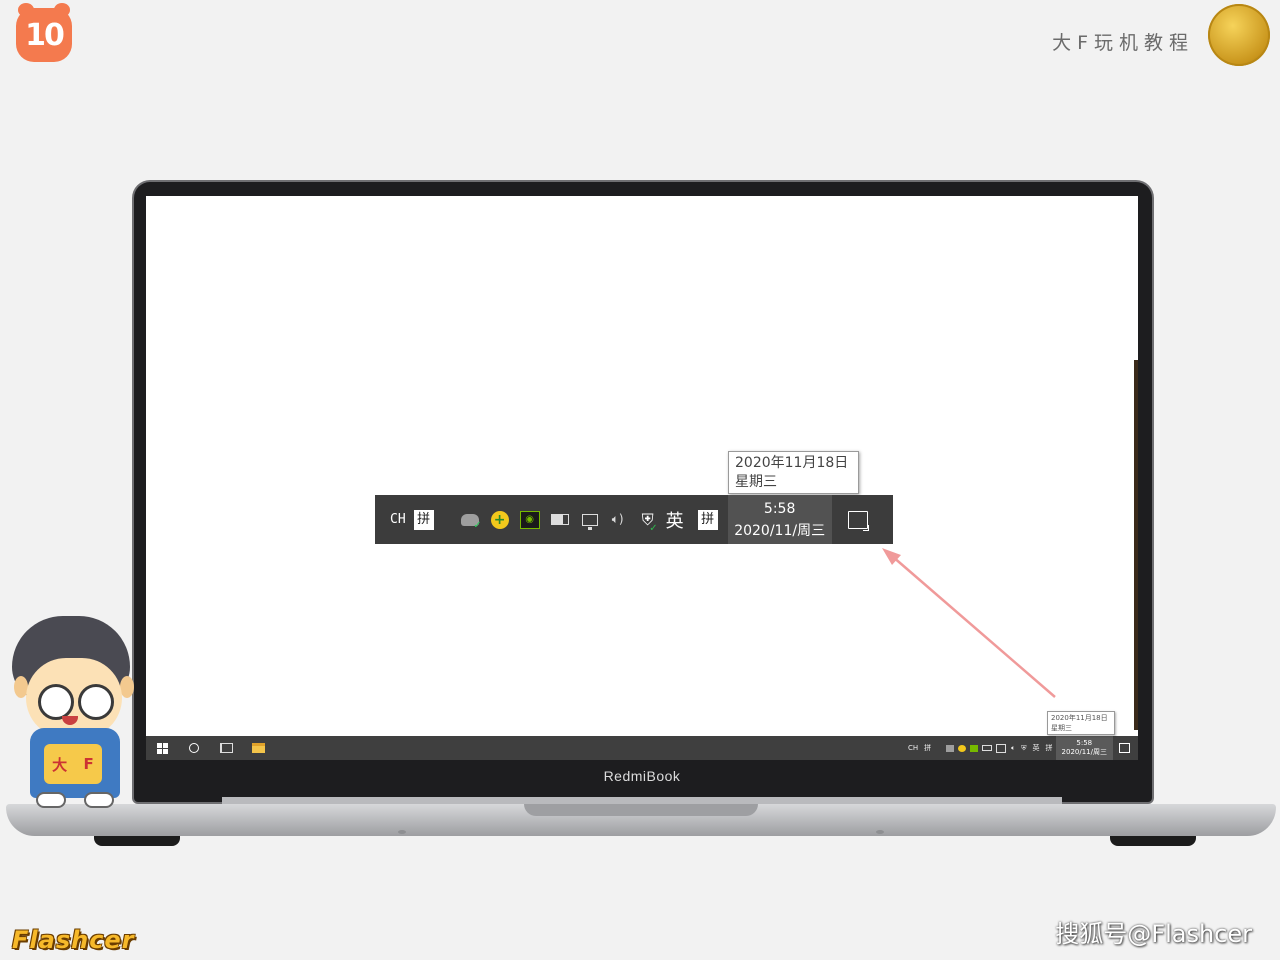 This screenshot has height=960, width=1280. Describe the element at coordinates (73, 764) in the screenshot. I see `mascot-apron: 大 F` at that location.